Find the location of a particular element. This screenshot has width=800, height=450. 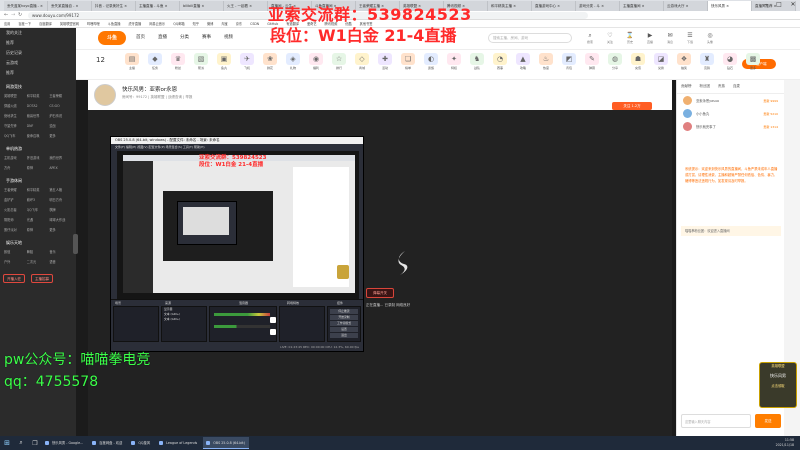

sidebar-category-link: QQ飞车 is located at coordinates (15, 136).